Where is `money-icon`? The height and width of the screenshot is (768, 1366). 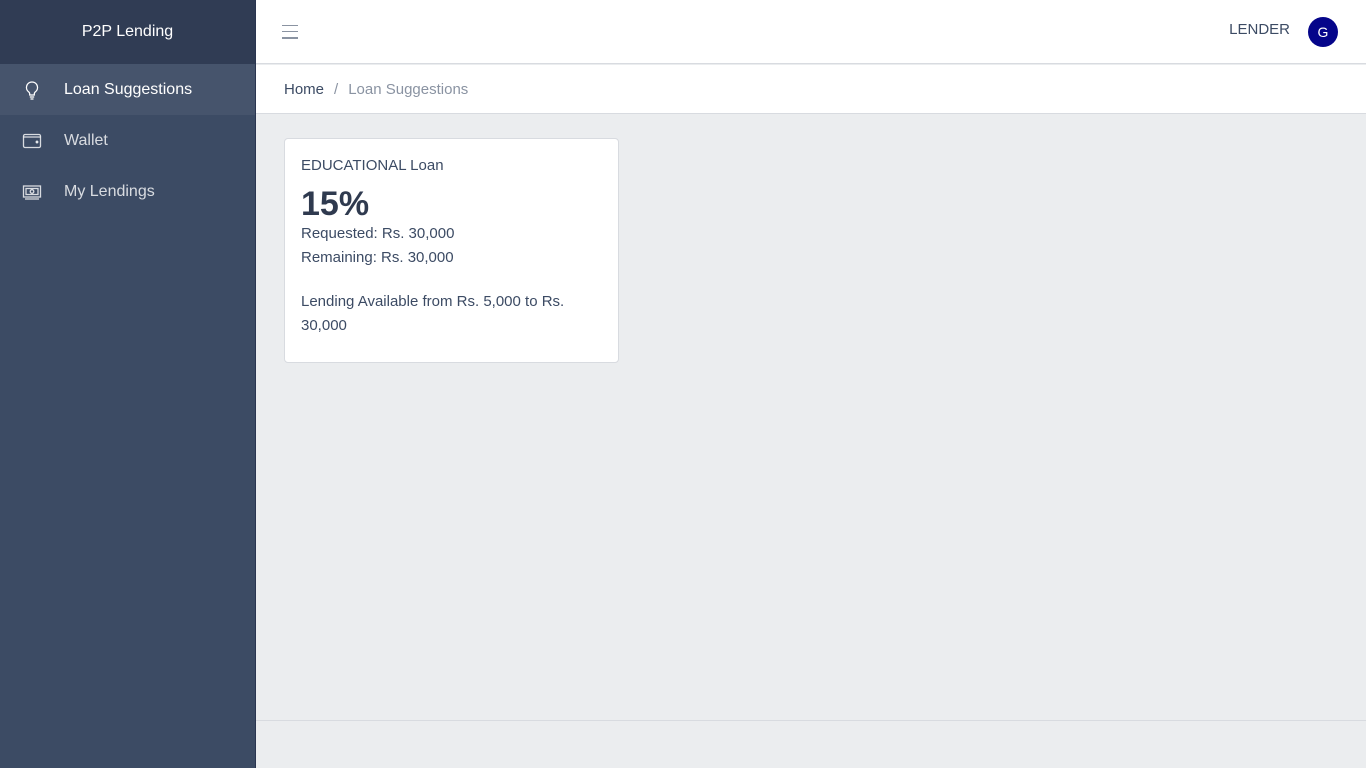 money-icon is located at coordinates (32, 192).